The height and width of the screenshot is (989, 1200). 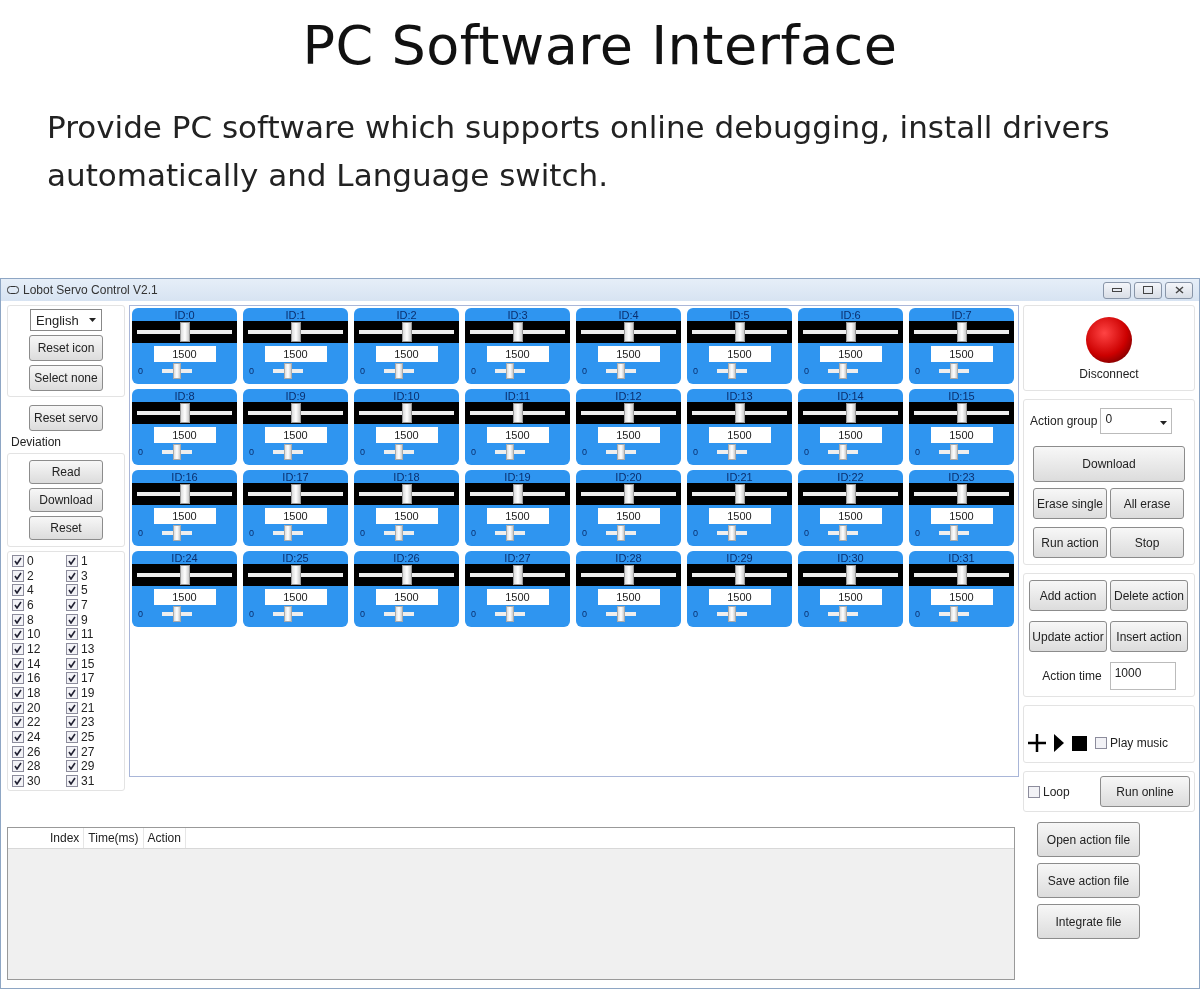 I want to click on language-dropdown: English, so click(x=66, y=320).